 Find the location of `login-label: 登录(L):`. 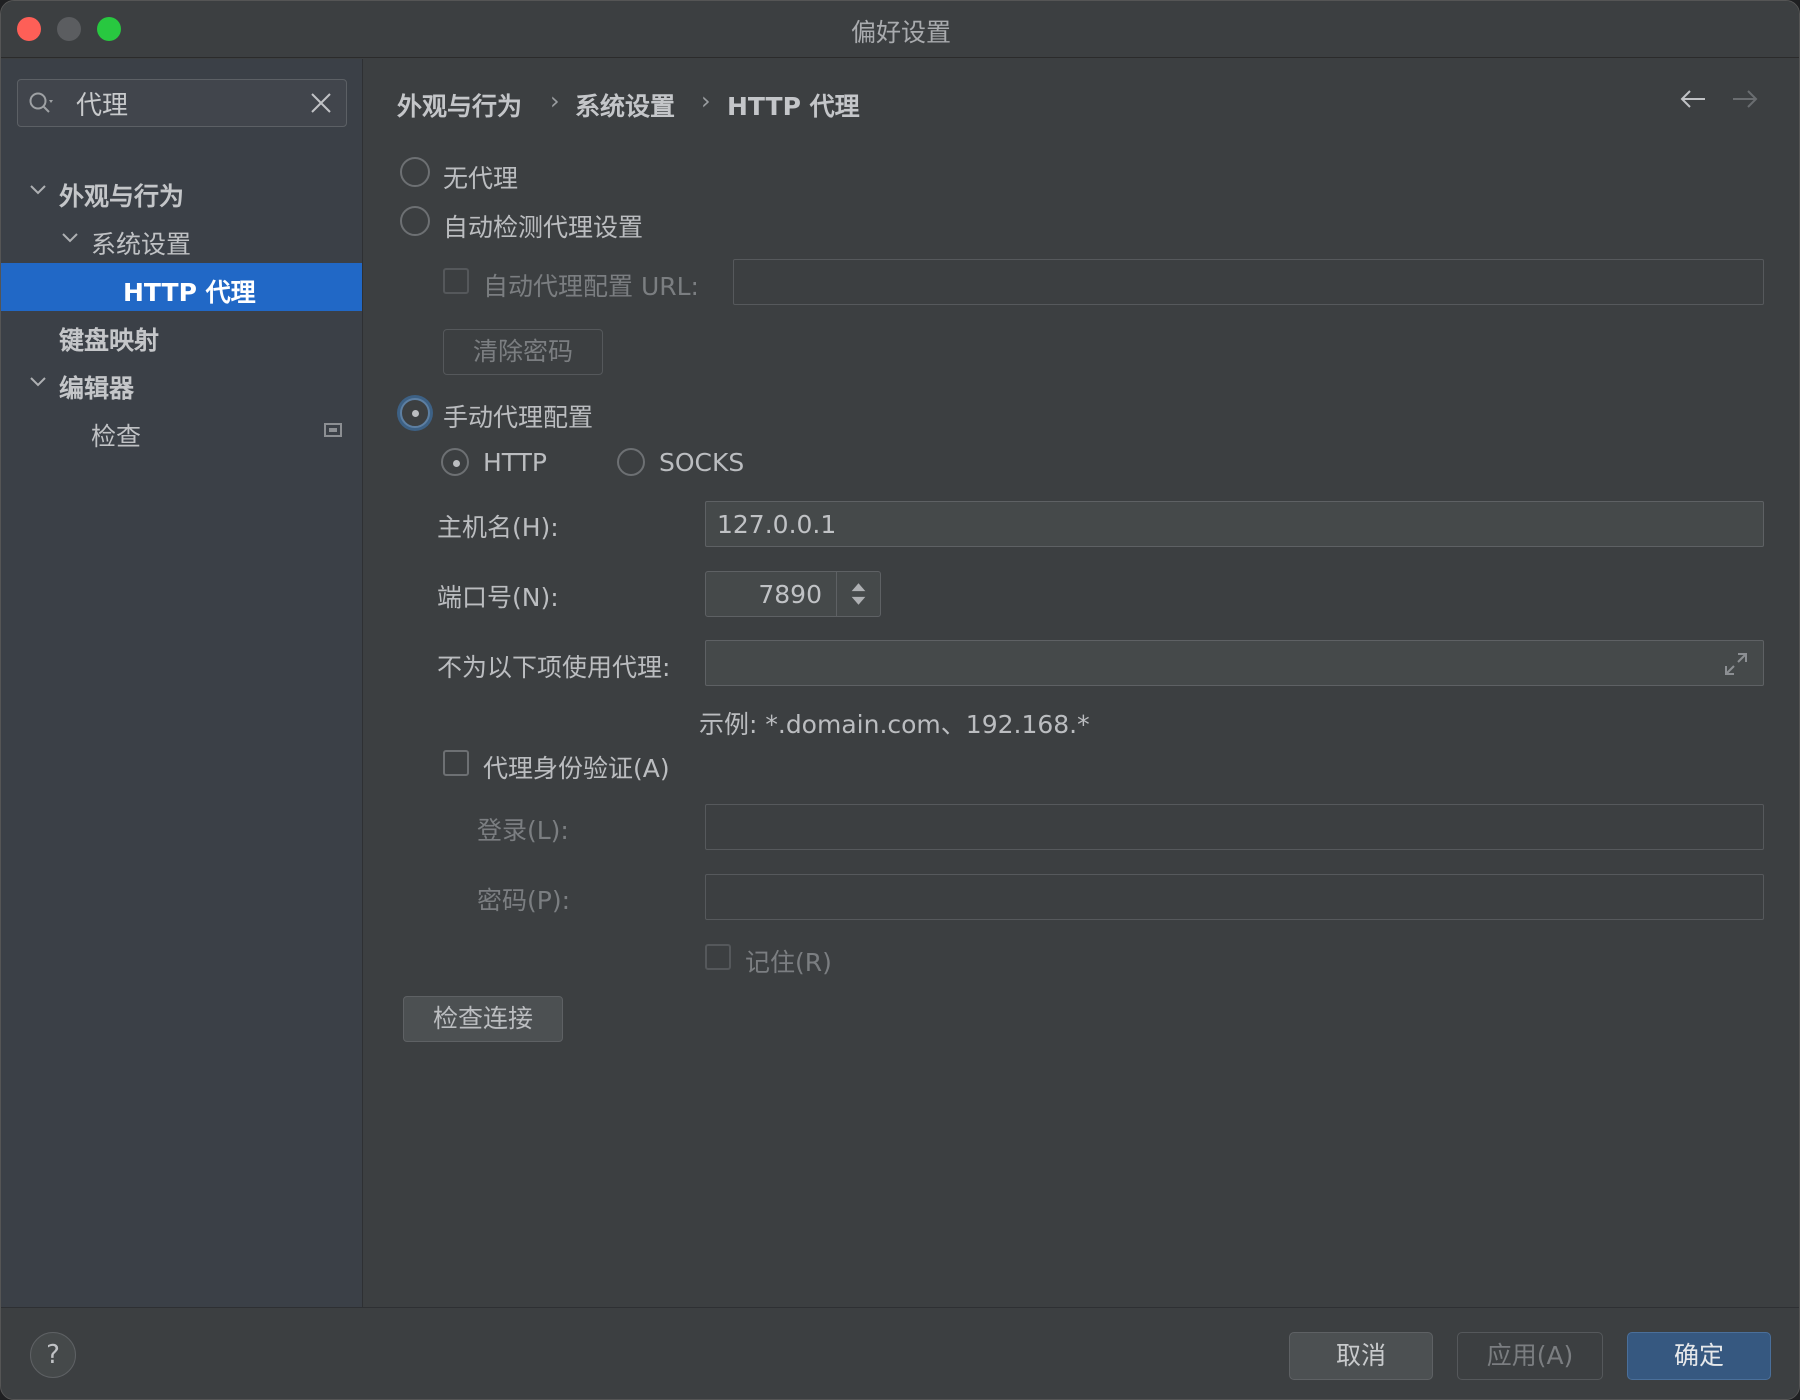

login-label: 登录(L): is located at coordinates (523, 830).